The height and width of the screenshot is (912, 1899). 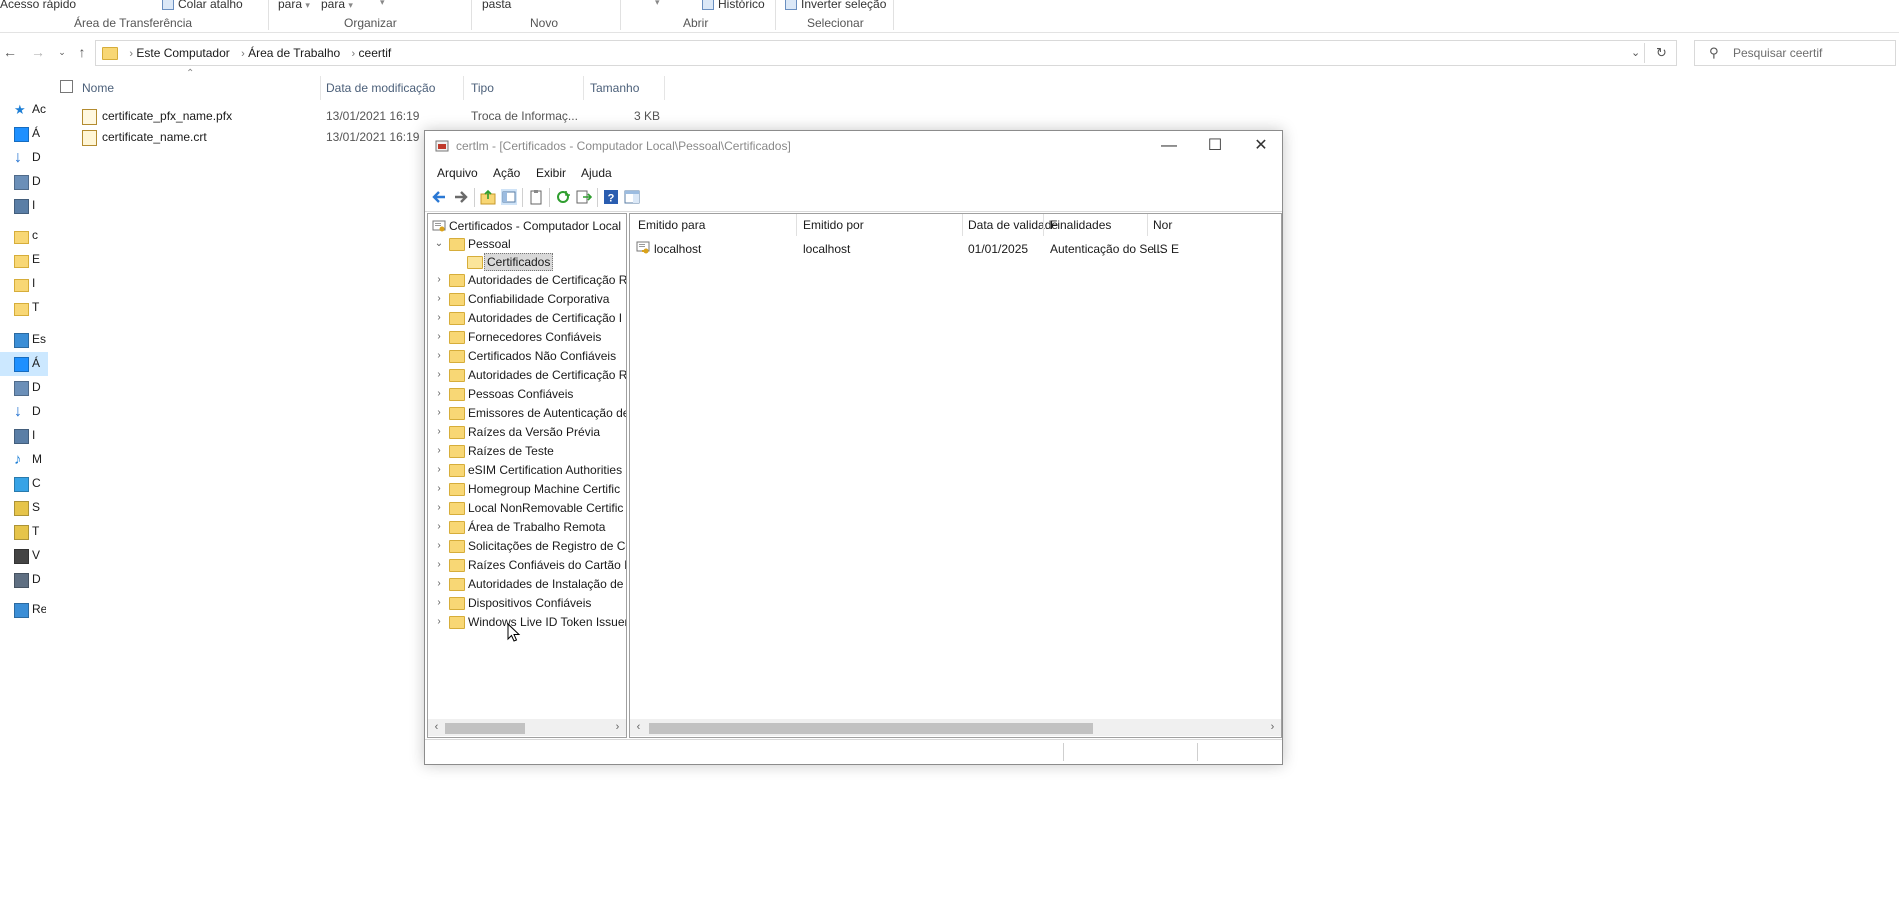 What do you see at coordinates (24, 236) in the screenshot?
I see `nav-item: c` at bounding box center [24, 236].